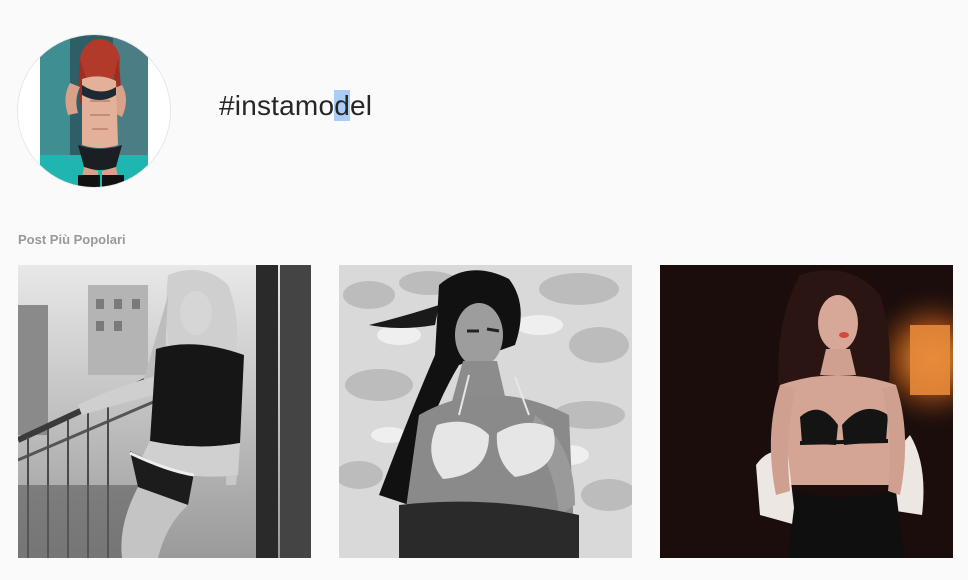 This screenshot has height=580, width=968. What do you see at coordinates (342, 105) in the screenshot?
I see `hashtag-title-selected: d` at bounding box center [342, 105].